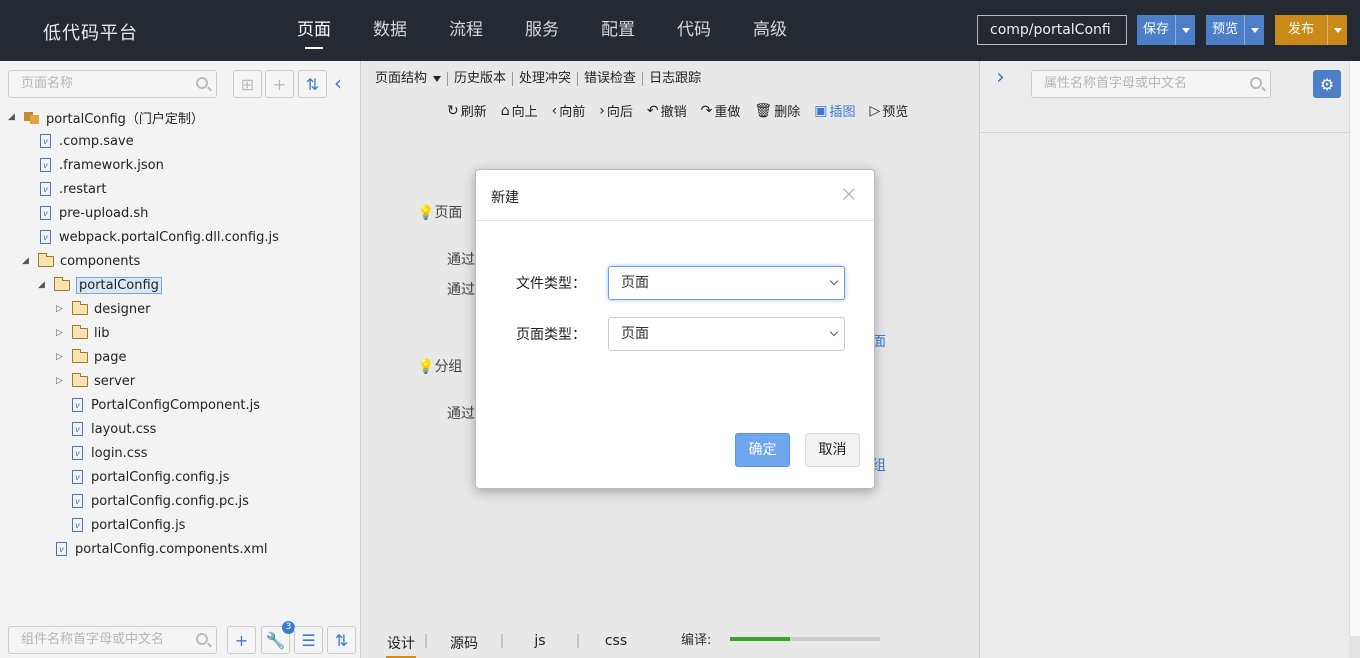 This screenshot has width=1360, height=658. Describe the element at coordinates (619, 112) in the screenshot. I see `toolbar-label: 向后` at that location.